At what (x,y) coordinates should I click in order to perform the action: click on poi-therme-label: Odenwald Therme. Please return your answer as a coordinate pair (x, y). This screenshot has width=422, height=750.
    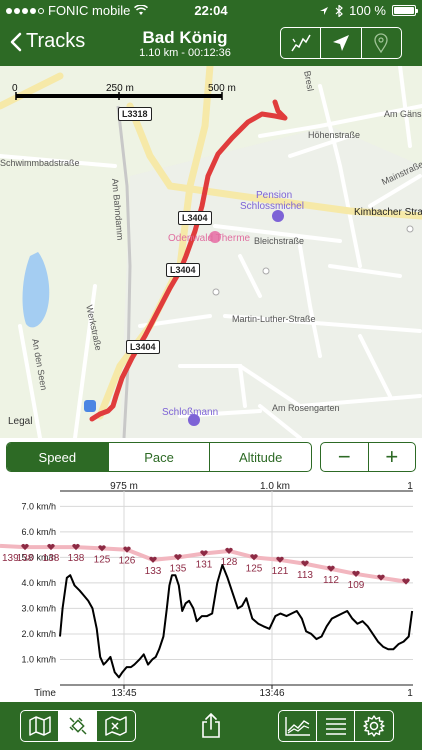
    Looking at the image, I should click on (209, 238).